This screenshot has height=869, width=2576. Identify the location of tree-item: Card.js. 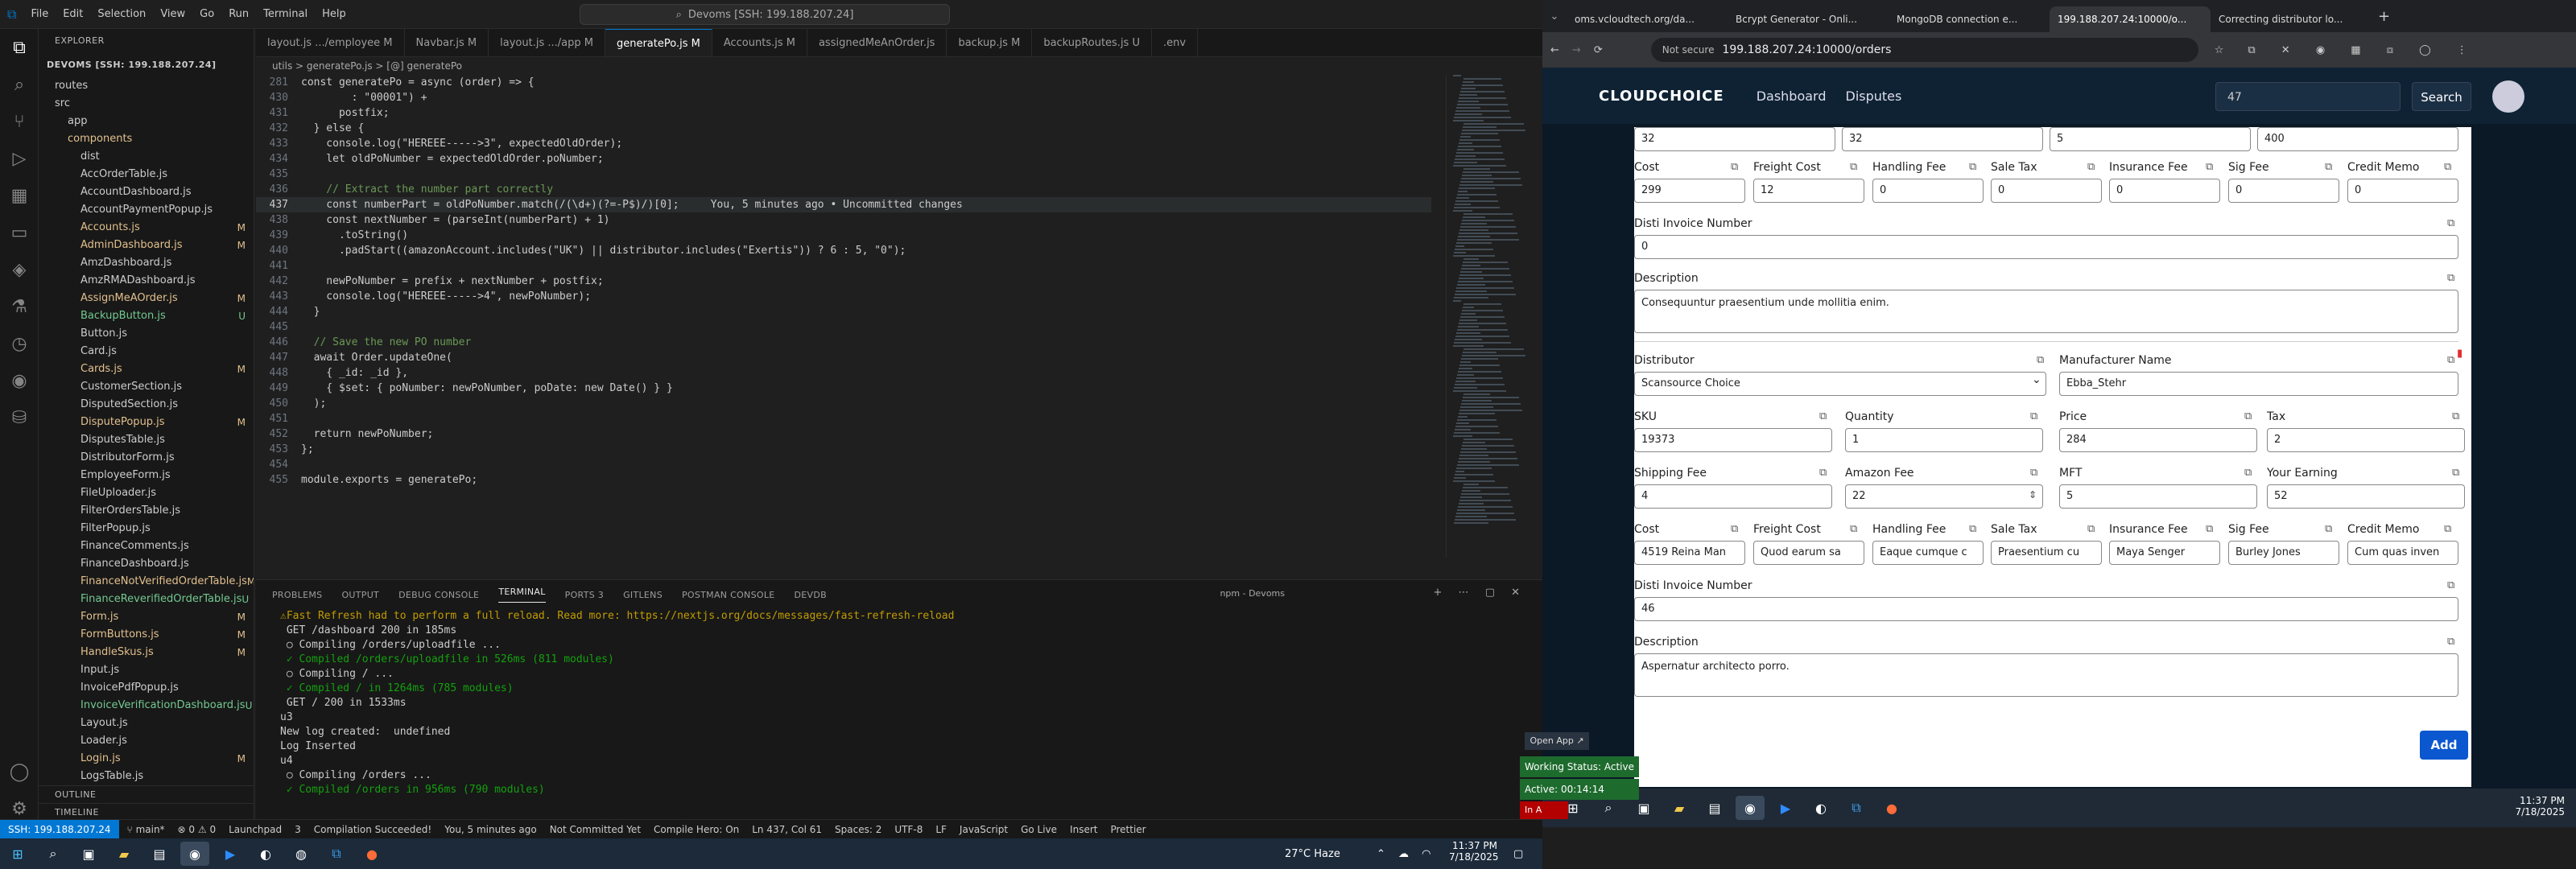
(146, 351).